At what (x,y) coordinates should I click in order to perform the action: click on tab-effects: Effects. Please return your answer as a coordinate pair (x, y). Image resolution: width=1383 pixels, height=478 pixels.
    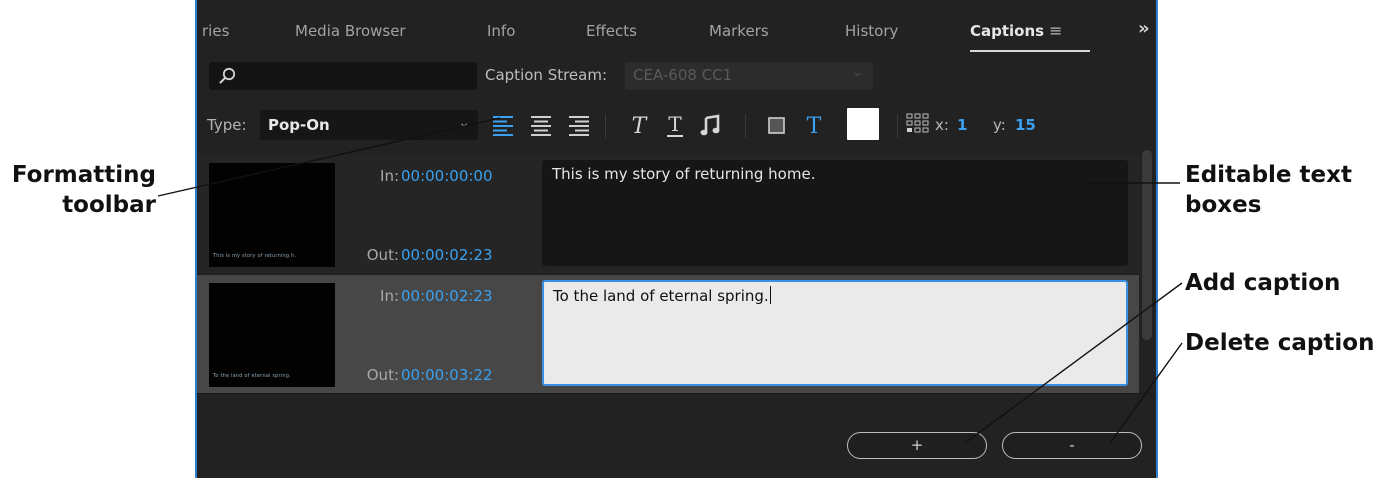
    Looking at the image, I should click on (611, 31).